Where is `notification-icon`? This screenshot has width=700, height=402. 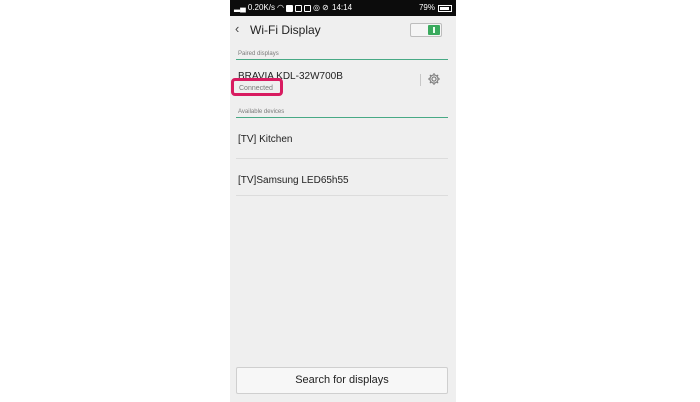 notification-icon is located at coordinates (298, 8).